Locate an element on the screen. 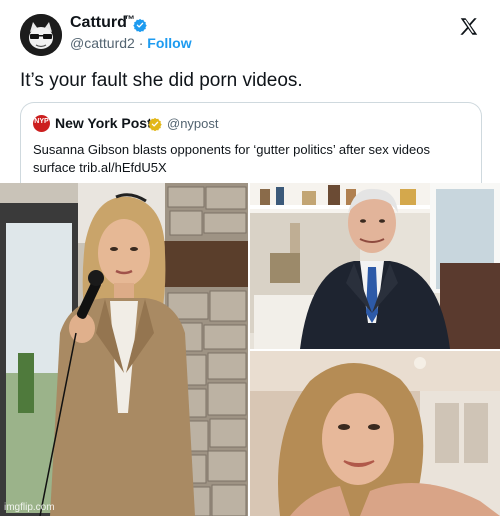 Image resolution: width=500 pixels, height=516 pixels. quoted-author-name: New York Post is located at coordinates (103, 123).